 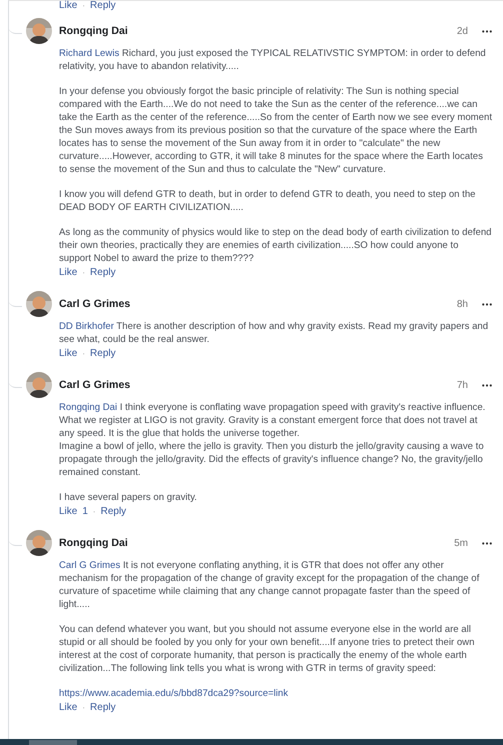 What do you see at coordinates (128, 497) in the screenshot?
I see `comment-text: I have several papers on gravity.` at bounding box center [128, 497].